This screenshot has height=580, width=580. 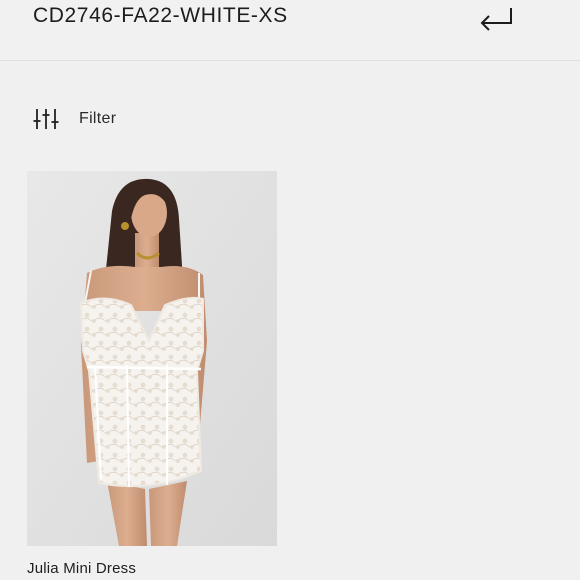 I want to click on search-bar: CD2746-FA22-WHITE-XS, so click(x=290, y=30).